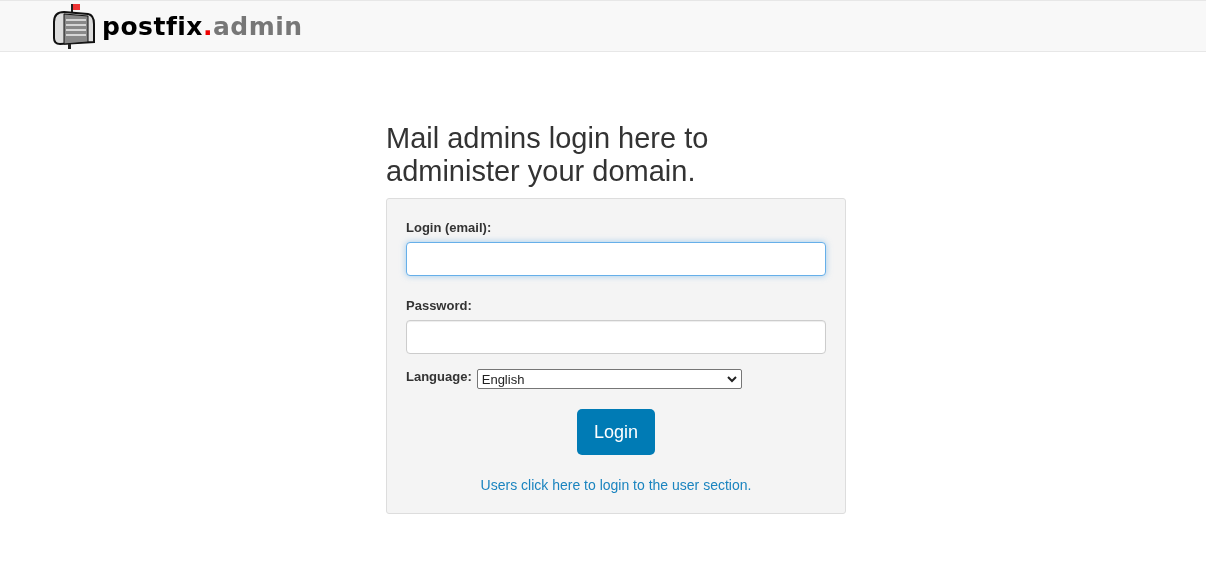 This screenshot has height=566, width=1206. What do you see at coordinates (731, 379) in the screenshot?
I see `chevron-down-icon` at bounding box center [731, 379].